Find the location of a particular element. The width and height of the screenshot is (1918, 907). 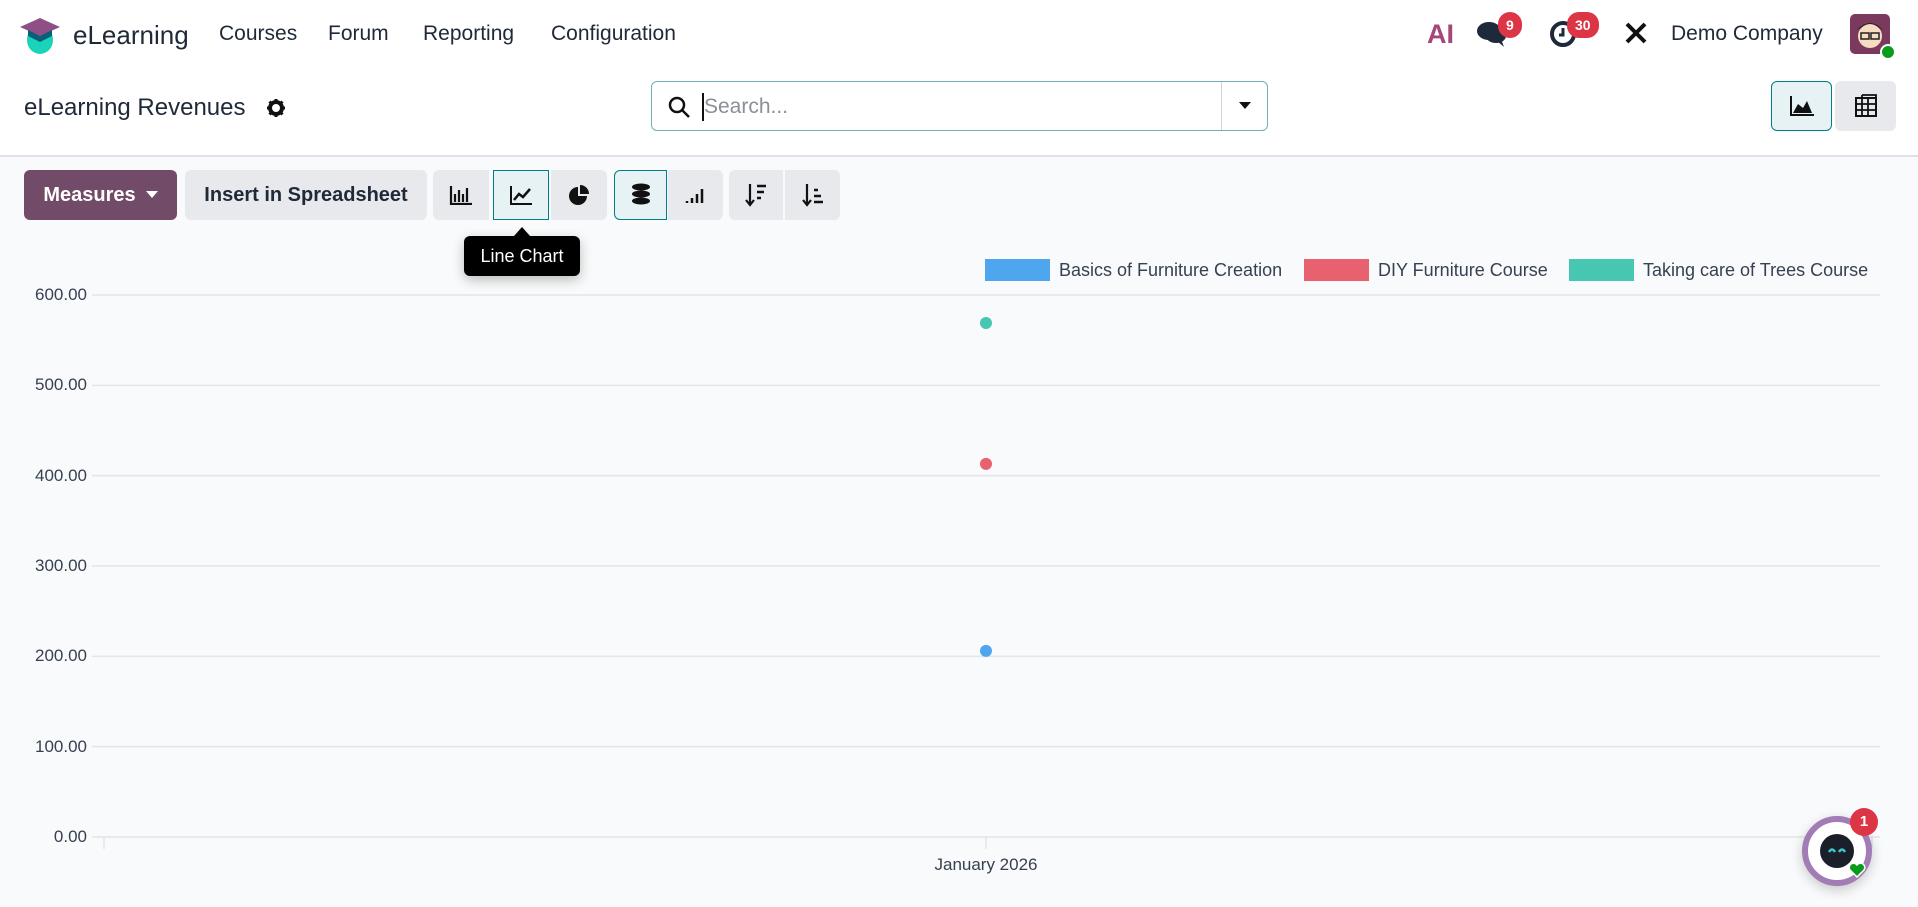

chatbot-launcher: 1 is located at coordinates (1840, 847).